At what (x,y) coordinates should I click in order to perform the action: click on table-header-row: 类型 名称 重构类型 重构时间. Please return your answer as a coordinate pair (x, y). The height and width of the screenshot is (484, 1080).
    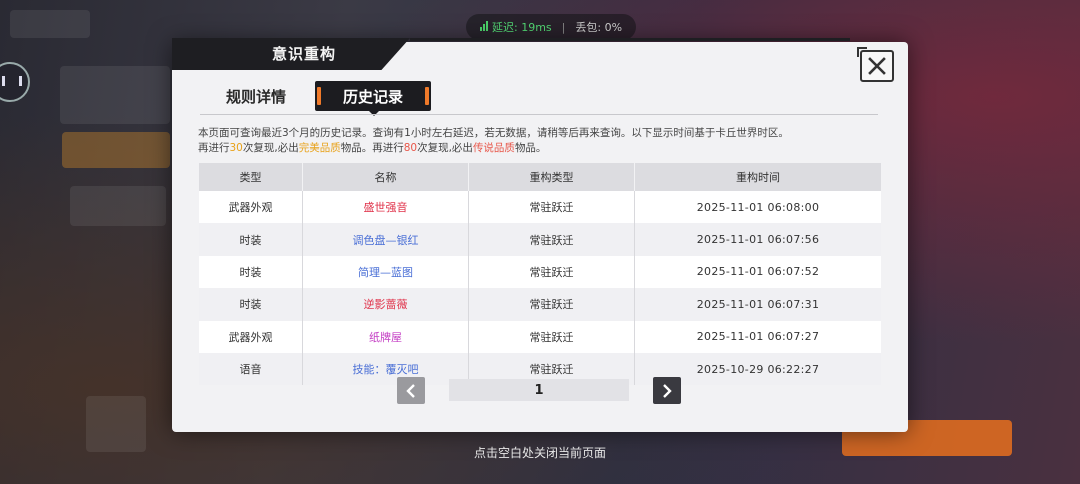
    Looking at the image, I should click on (540, 177).